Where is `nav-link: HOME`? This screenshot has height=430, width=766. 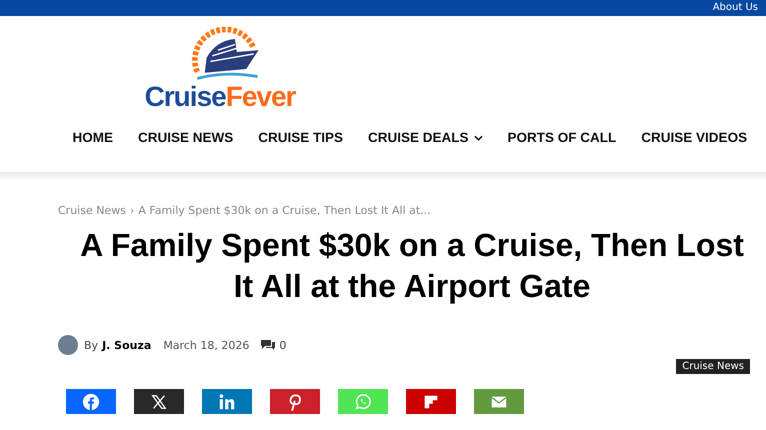 nav-link: HOME is located at coordinates (93, 137).